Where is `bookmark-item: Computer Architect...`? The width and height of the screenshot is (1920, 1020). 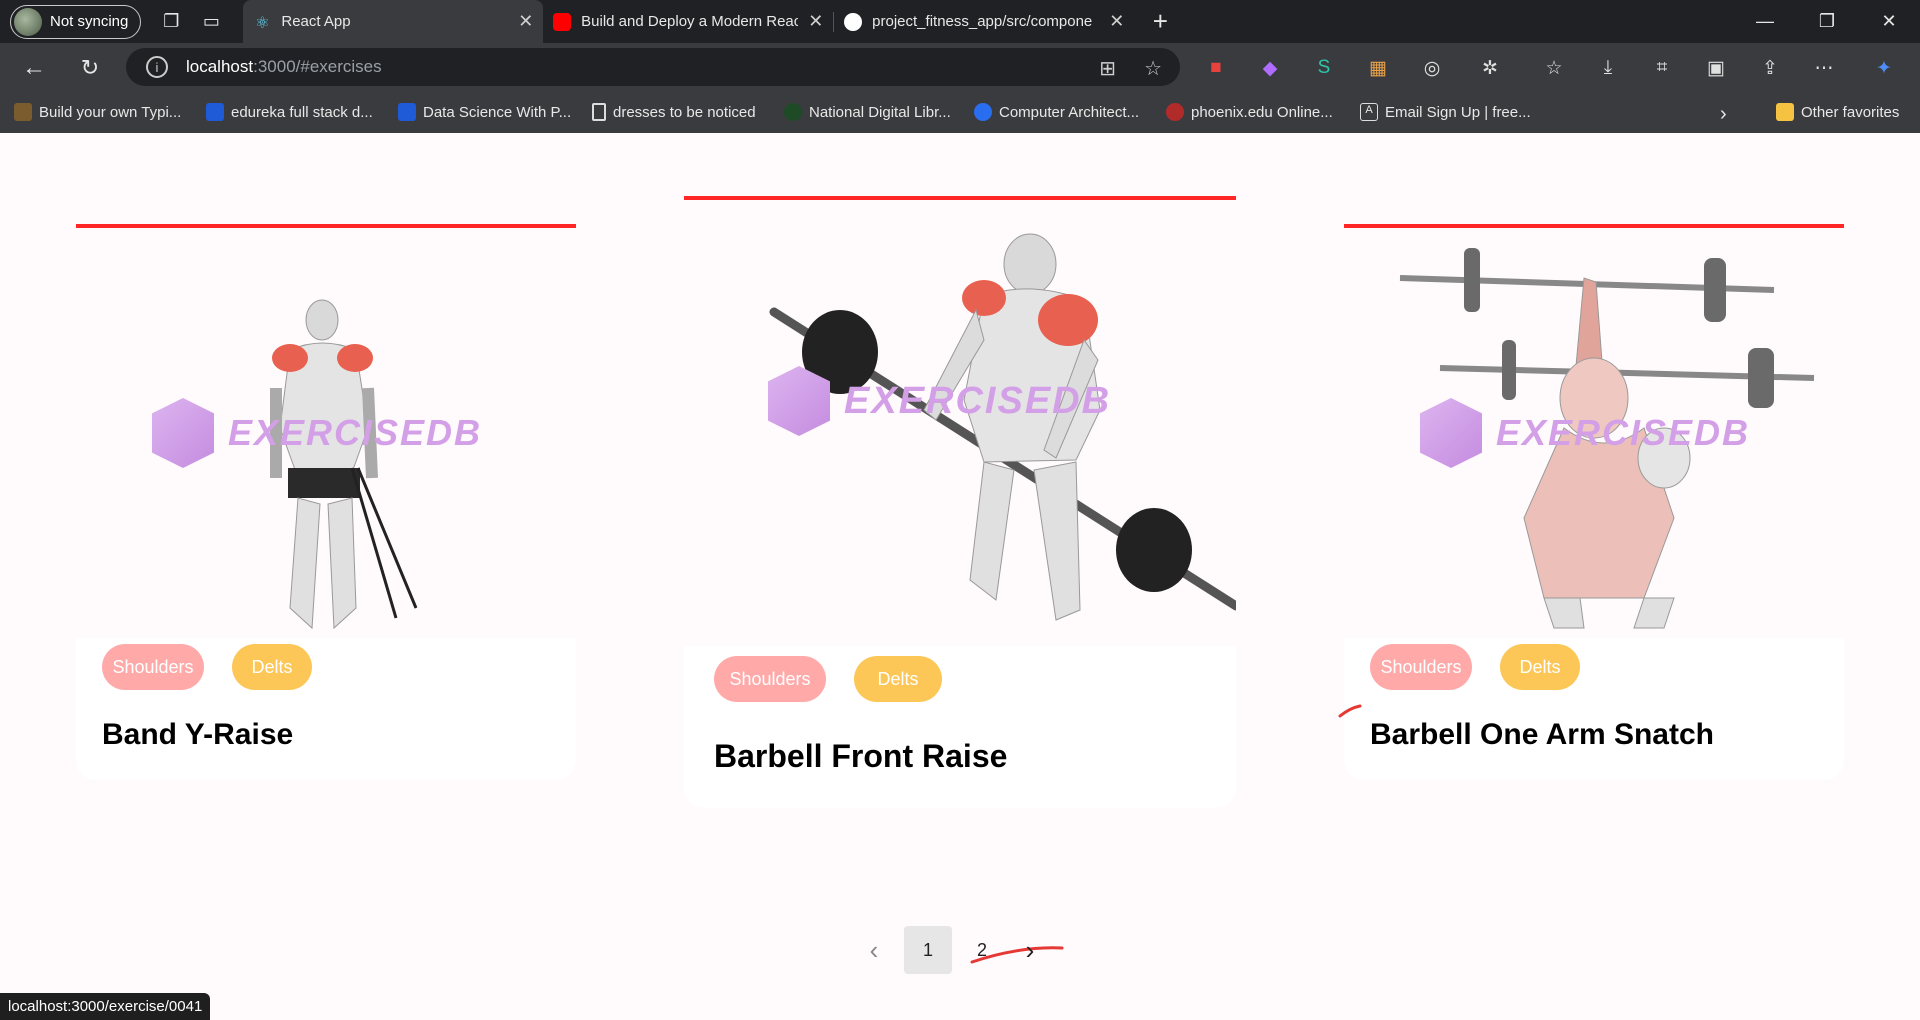 bookmark-item: Computer Architect... is located at coordinates (1056, 112).